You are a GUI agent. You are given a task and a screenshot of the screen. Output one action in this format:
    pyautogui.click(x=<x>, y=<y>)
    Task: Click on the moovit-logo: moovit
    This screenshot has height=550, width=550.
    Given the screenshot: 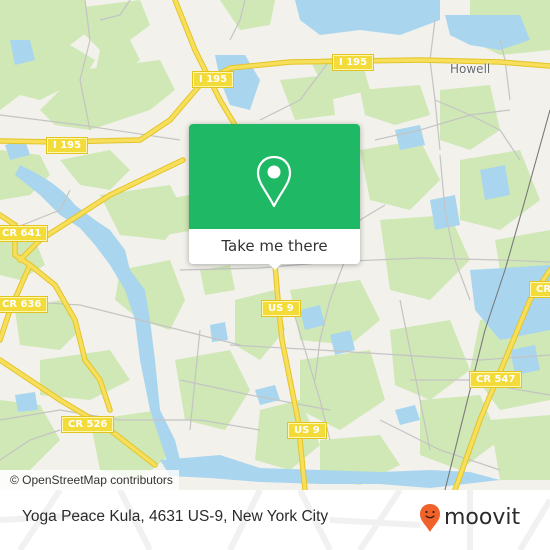 What is the action you would take?
    pyautogui.click(x=469, y=518)
    